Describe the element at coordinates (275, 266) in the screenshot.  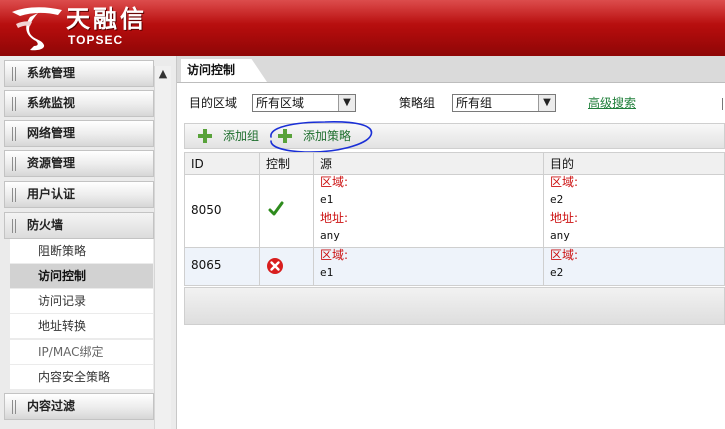
I see `deny-x-icon` at that location.